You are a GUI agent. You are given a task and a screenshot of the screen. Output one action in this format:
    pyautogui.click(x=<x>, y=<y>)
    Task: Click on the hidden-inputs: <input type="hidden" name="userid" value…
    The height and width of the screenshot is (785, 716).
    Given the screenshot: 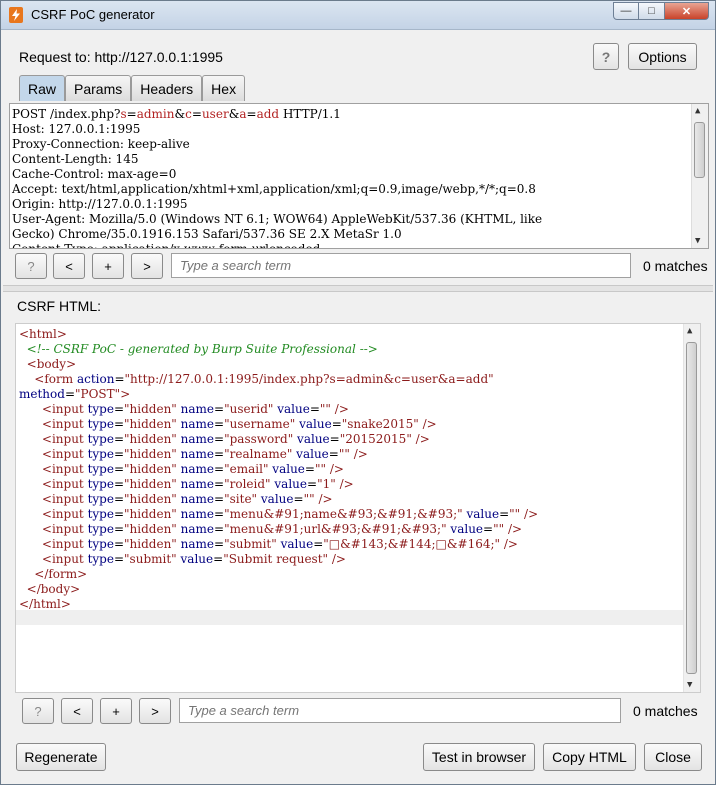 What is the action you would take?
    pyautogui.click(x=278, y=476)
    